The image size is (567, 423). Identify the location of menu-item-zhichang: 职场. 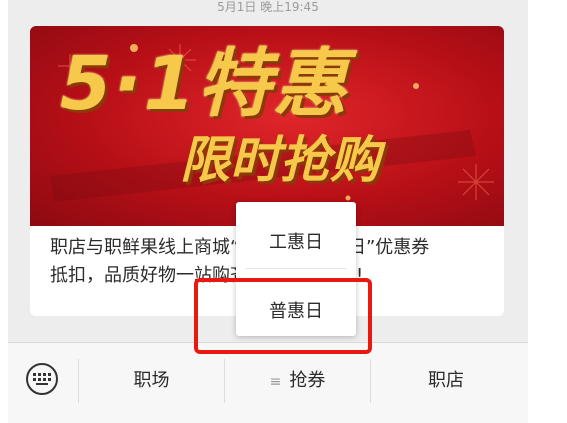
(151, 382).